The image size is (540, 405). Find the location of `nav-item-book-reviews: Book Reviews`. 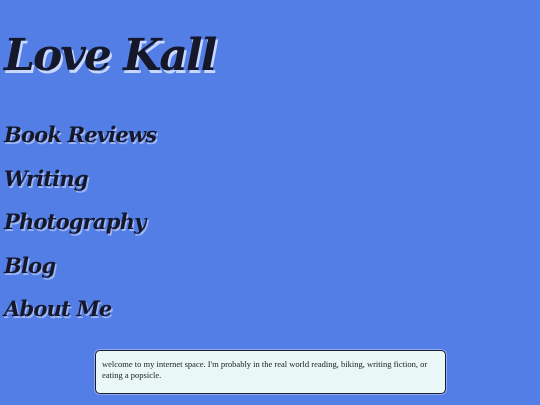

nav-item-book-reviews: Book Reviews is located at coordinates (80, 140).